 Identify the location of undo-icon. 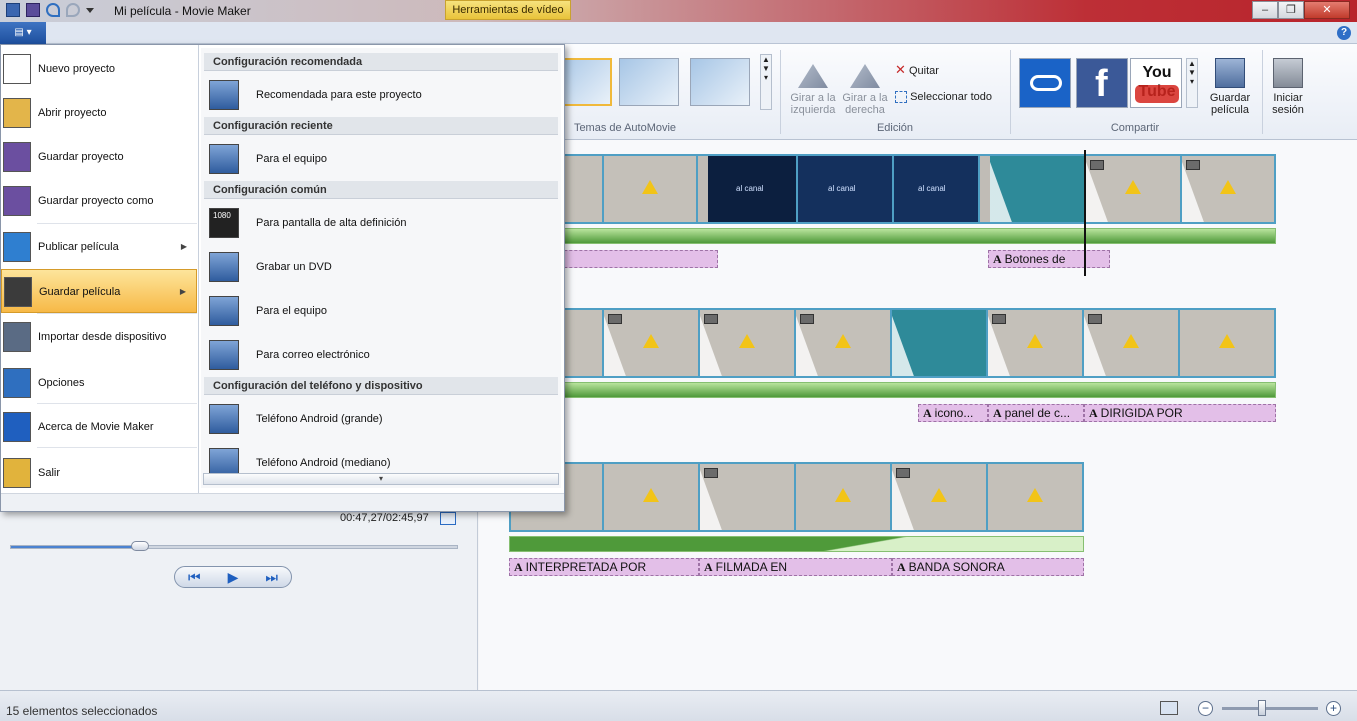
(53, 10).